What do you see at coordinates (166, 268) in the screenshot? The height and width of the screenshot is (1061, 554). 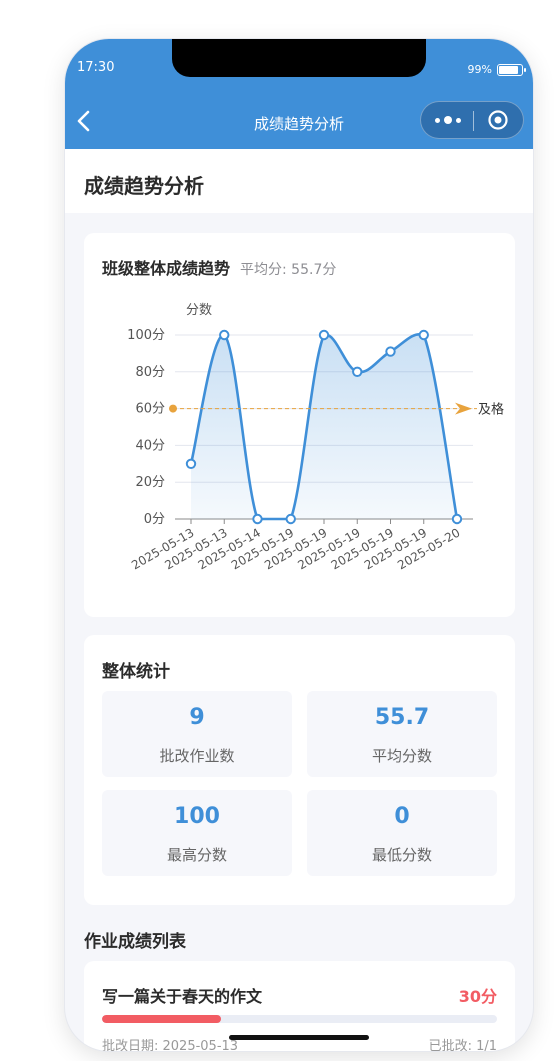 I see `chart-card-title: 班级整体成绩趋势` at bounding box center [166, 268].